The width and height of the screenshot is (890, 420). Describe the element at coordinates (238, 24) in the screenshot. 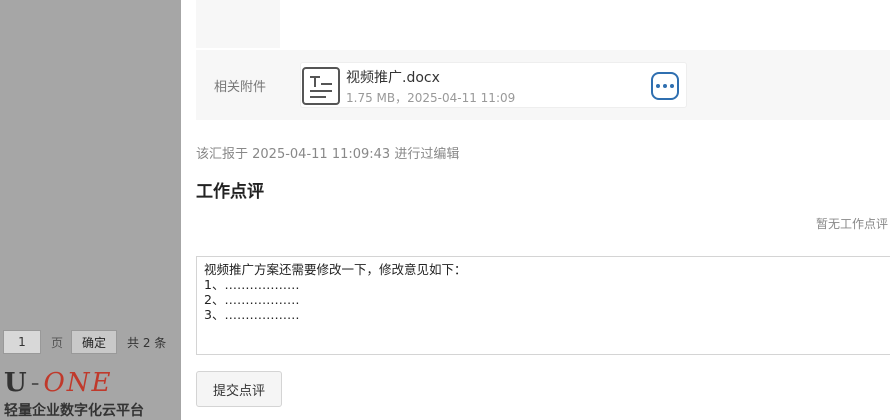

I see `field-label-cell` at that location.